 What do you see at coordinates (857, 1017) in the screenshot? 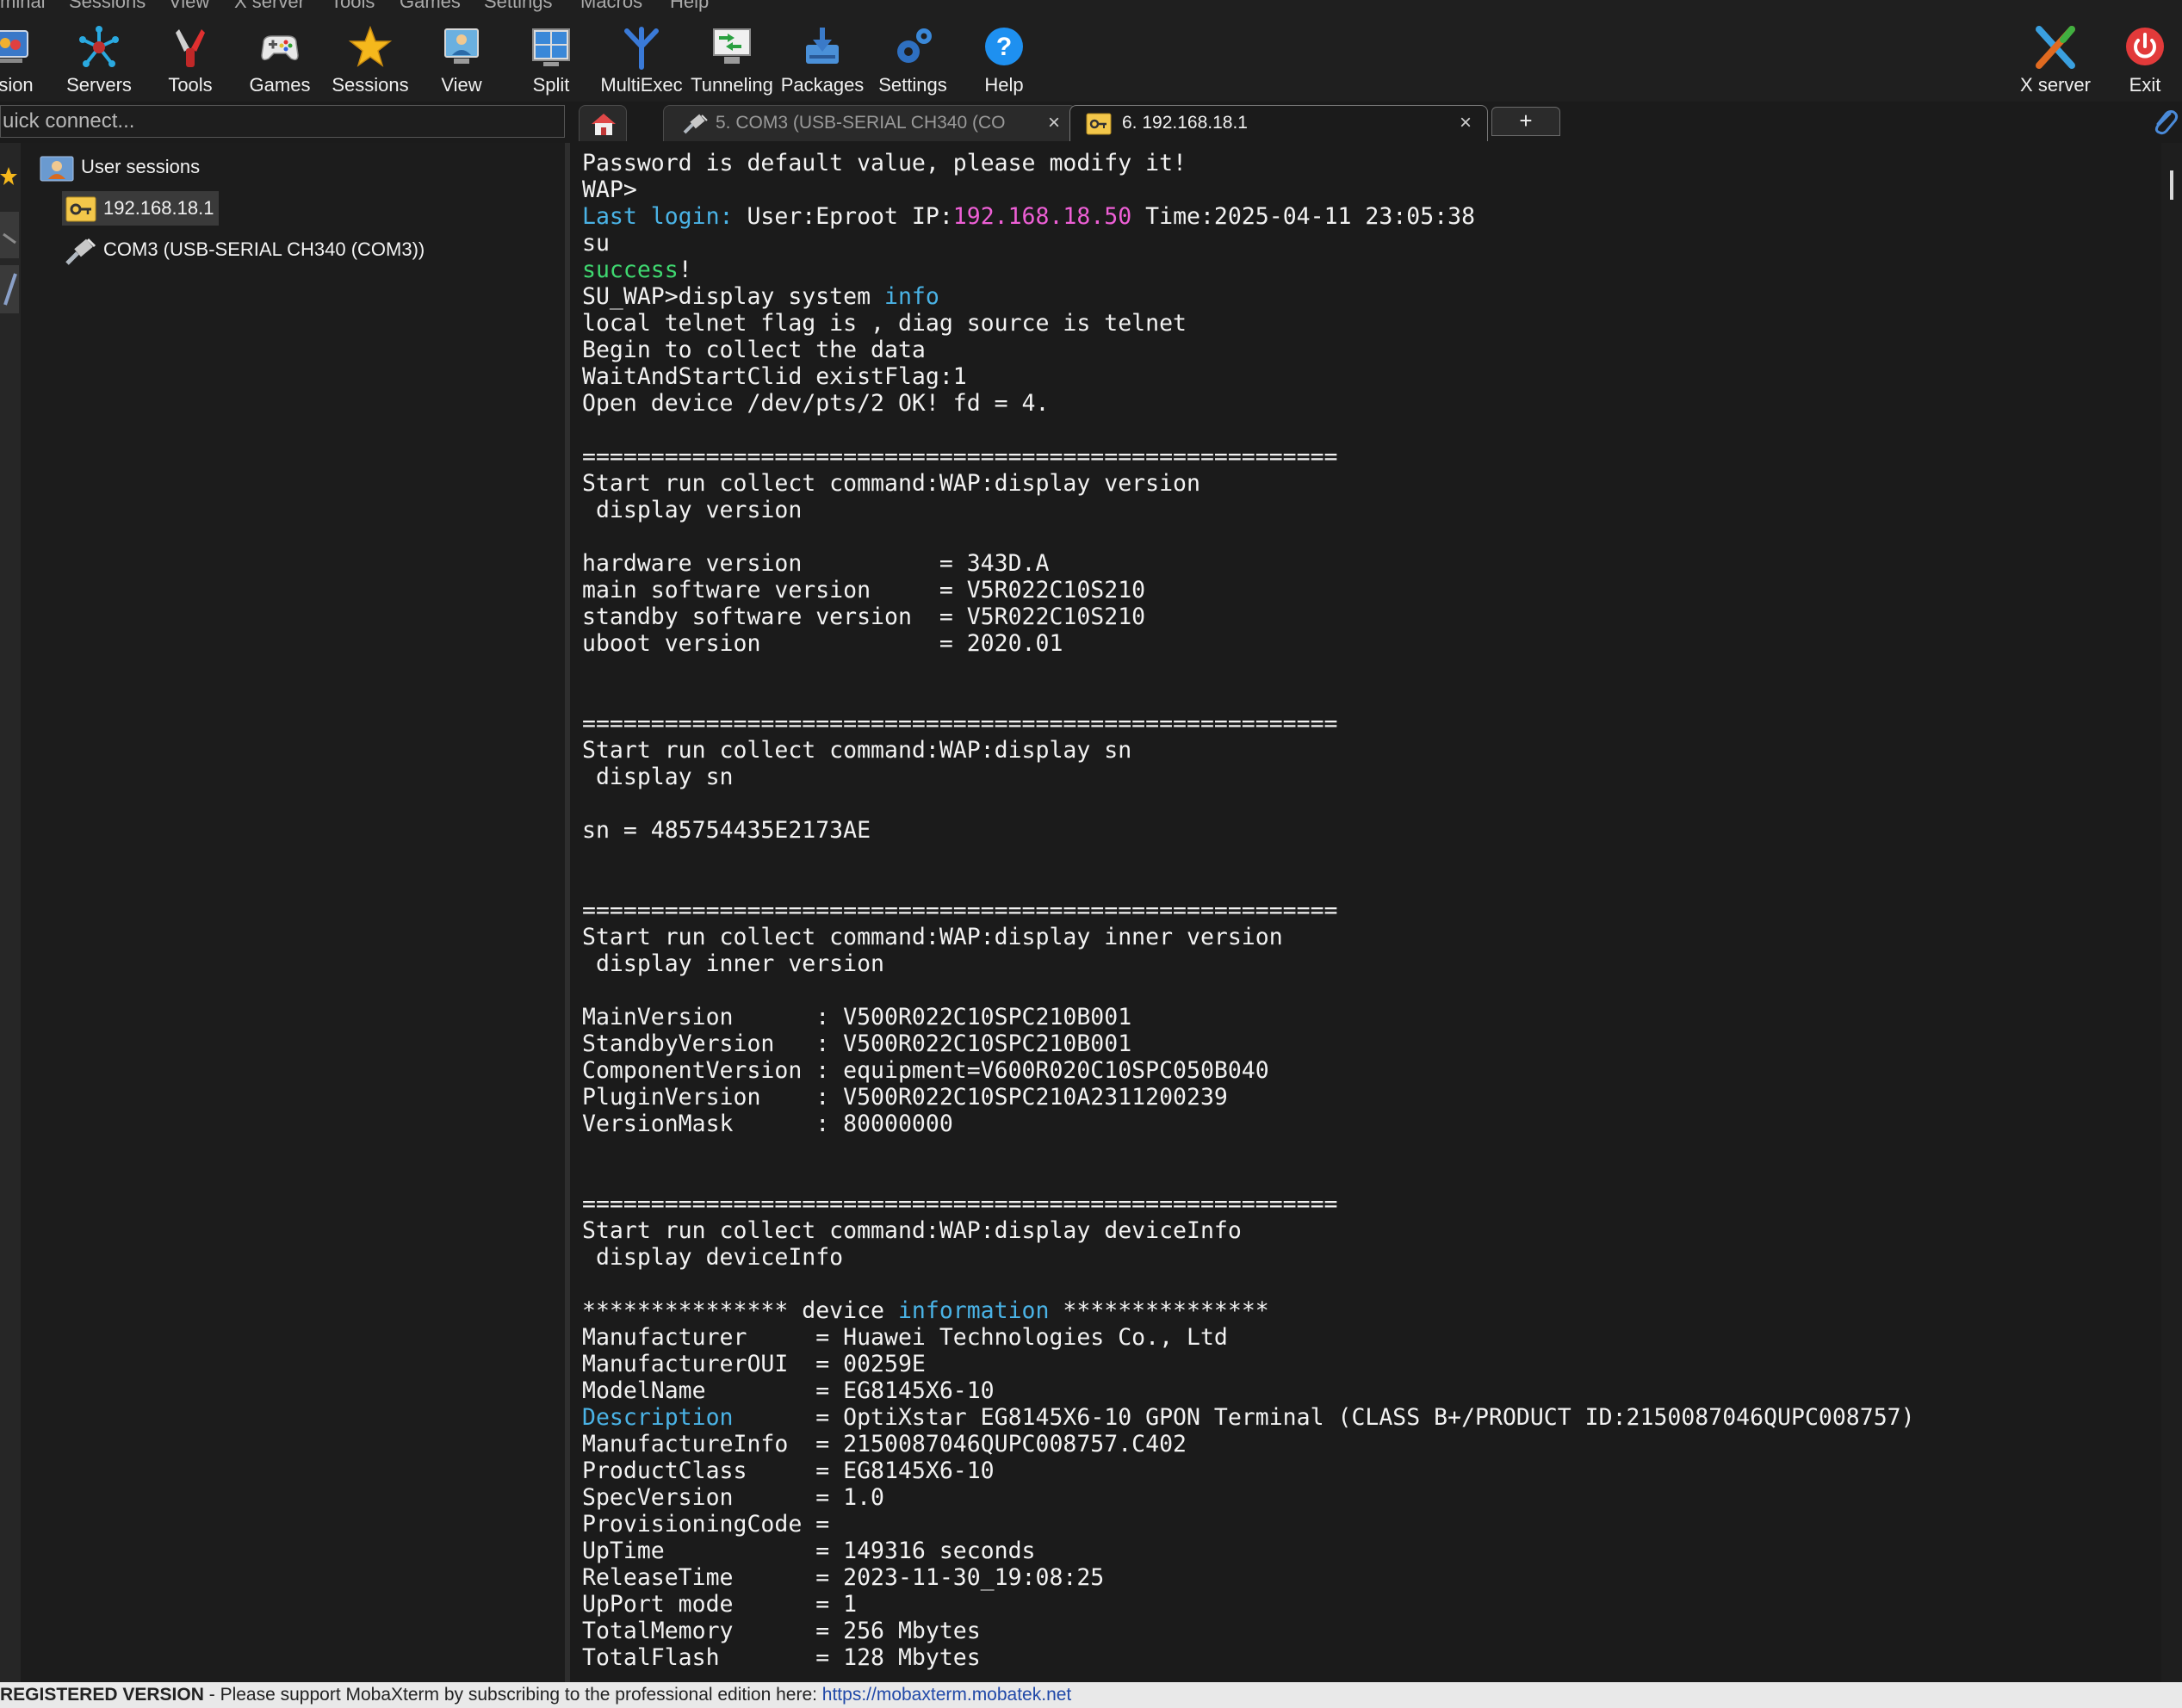
I see `terminal-text: MainVersion : V500R022C10SPC210B001` at bounding box center [857, 1017].